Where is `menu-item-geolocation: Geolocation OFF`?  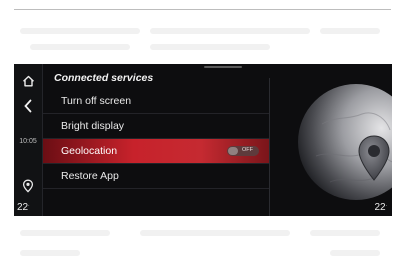 menu-item-geolocation: Geolocation OFF is located at coordinates (156, 151).